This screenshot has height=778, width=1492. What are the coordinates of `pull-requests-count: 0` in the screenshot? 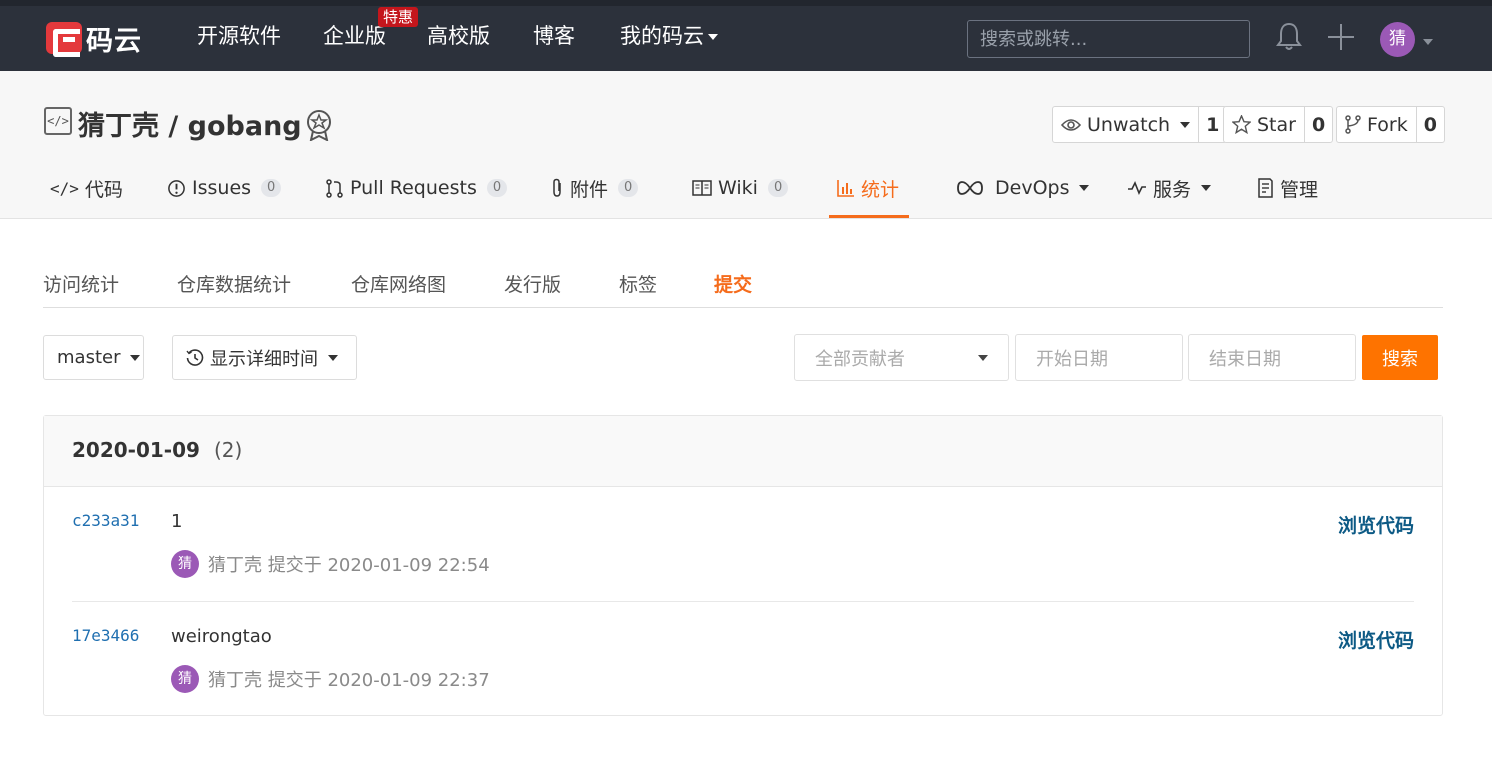 It's located at (497, 188).